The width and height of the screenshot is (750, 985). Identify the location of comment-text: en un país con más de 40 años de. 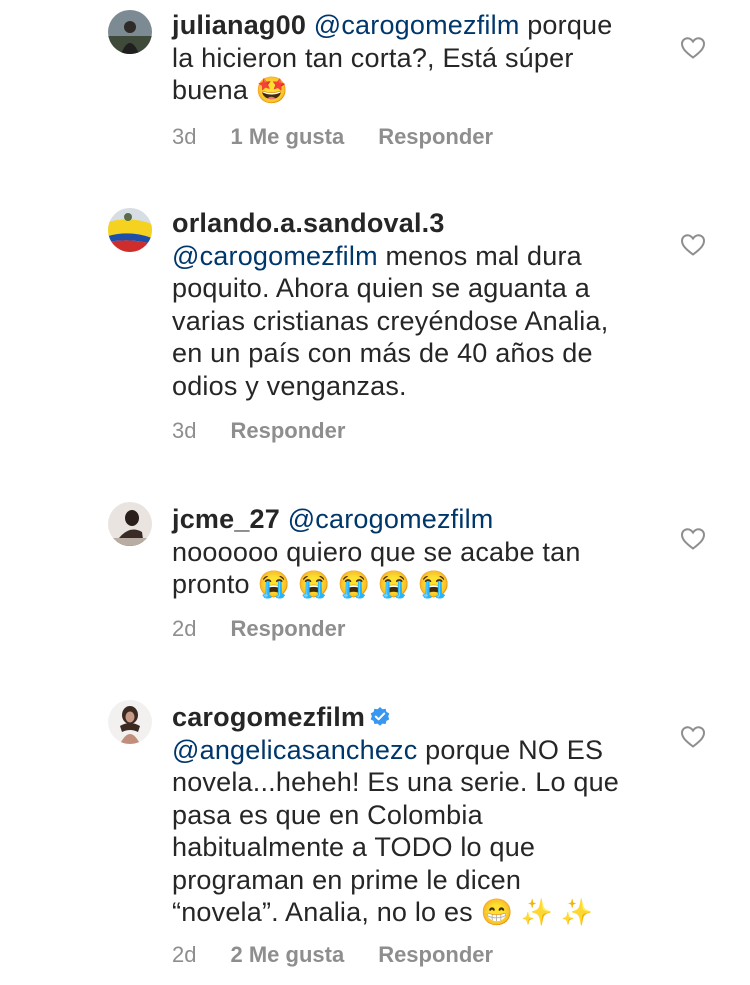
(382, 353).